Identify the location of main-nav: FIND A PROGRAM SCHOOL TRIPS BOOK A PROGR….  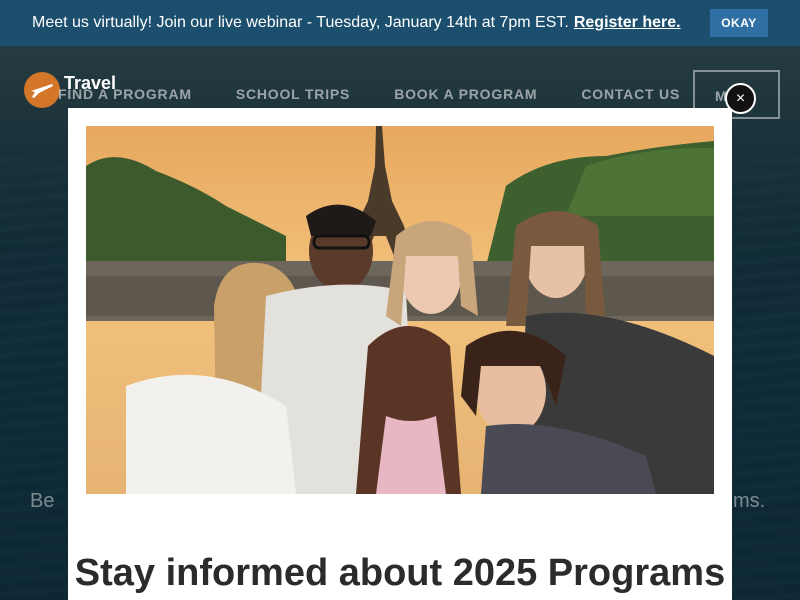
(391, 94).